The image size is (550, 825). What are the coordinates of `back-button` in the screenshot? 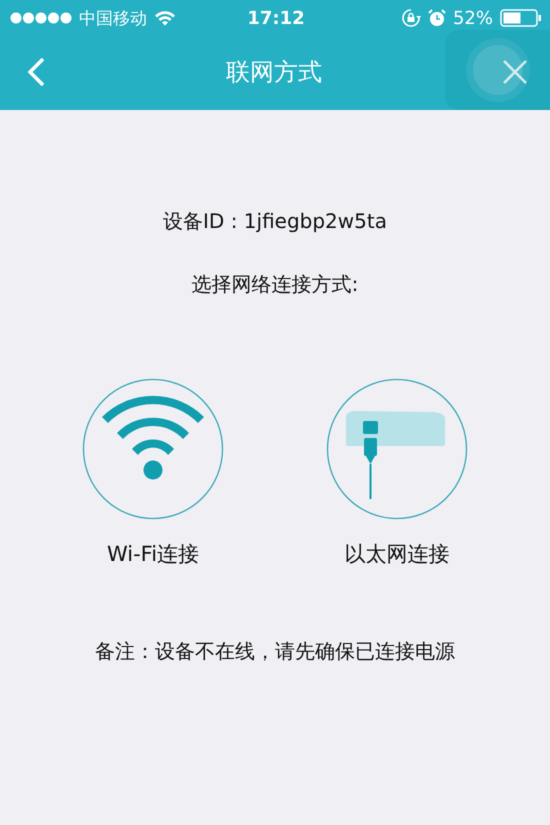 It's located at (36, 72).